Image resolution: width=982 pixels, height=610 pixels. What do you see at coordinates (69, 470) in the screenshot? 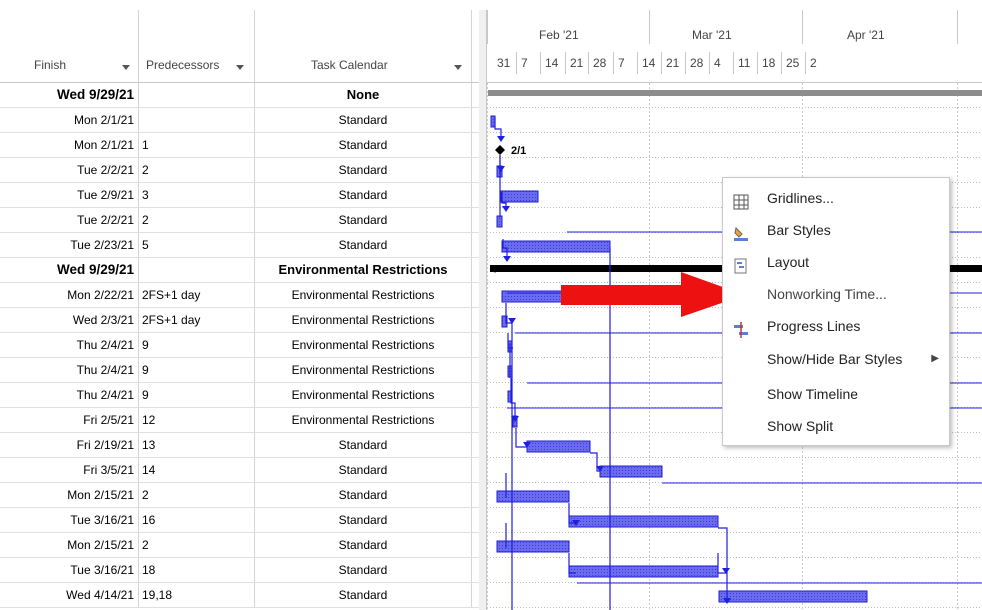
I see `finish-cell: Fri 3/5/21` at bounding box center [69, 470].